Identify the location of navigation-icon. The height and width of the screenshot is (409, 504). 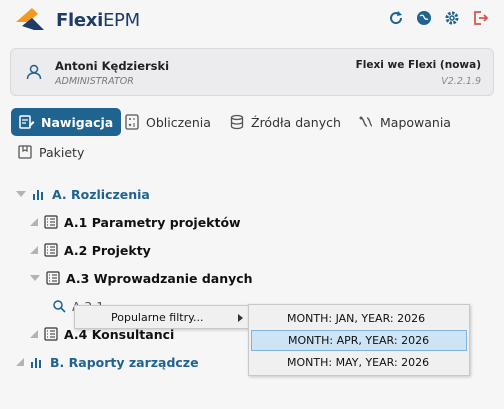
(27, 122).